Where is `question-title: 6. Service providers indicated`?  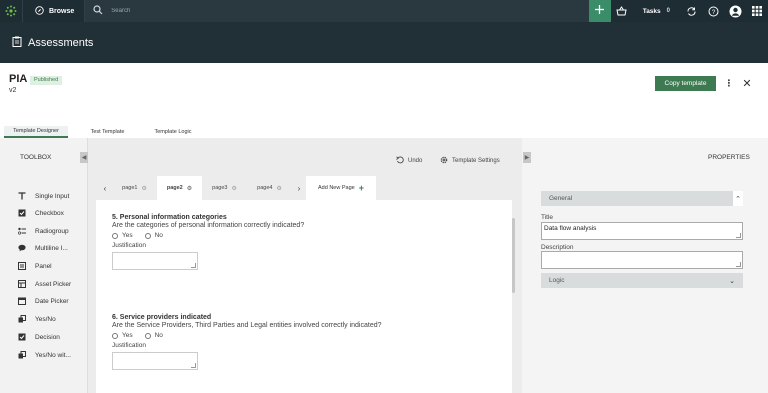 question-title: 6. Service providers indicated is located at coordinates (162, 317).